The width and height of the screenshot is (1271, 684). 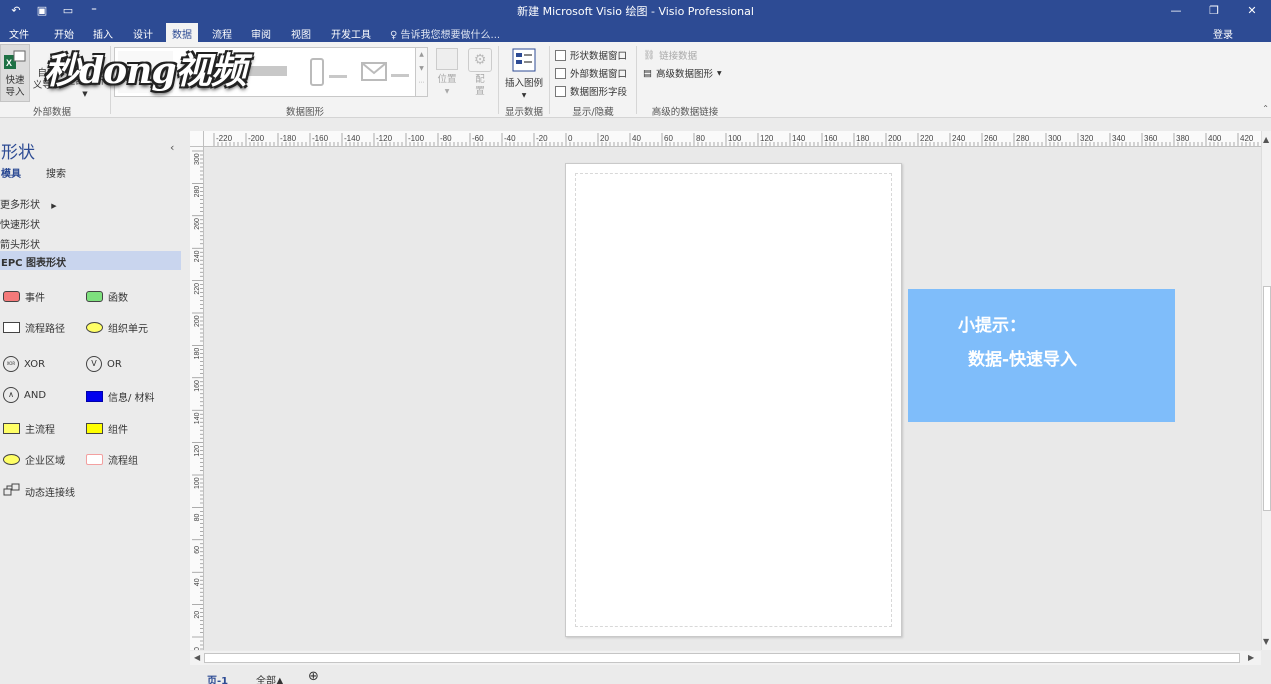 What do you see at coordinates (668, 138) in the screenshot?
I see `ruler-label: 60` at bounding box center [668, 138].